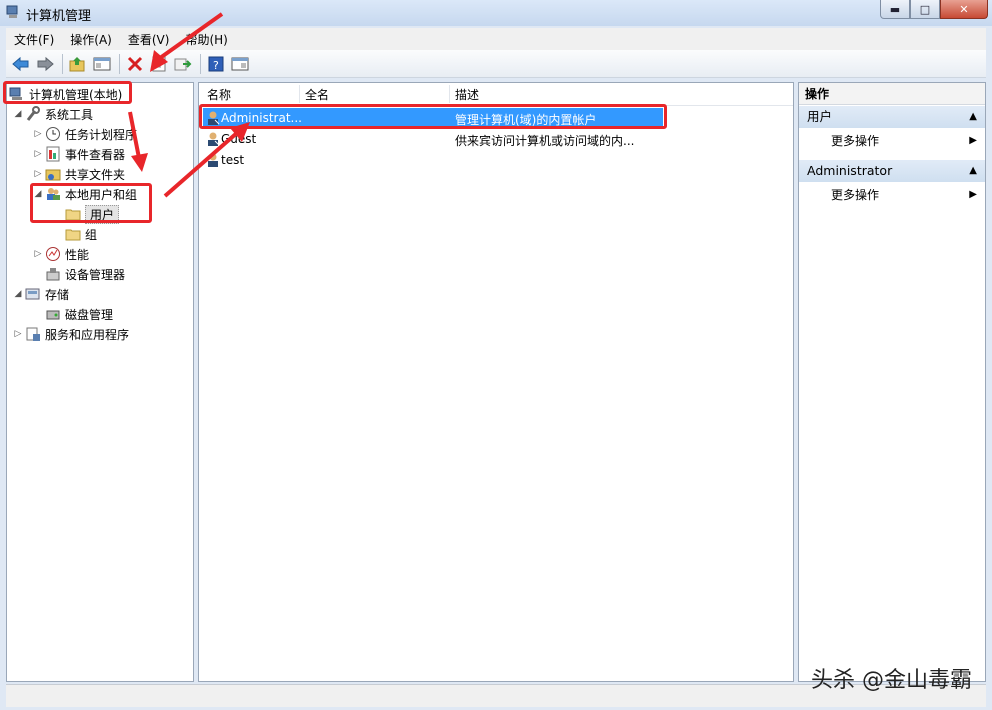 This screenshot has height=710, width=992. Describe the element at coordinates (496, 39) in the screenshot. I see `menu-bar: 文件(F) 操作(A) 查看(V) 帮助(H)` at that location.